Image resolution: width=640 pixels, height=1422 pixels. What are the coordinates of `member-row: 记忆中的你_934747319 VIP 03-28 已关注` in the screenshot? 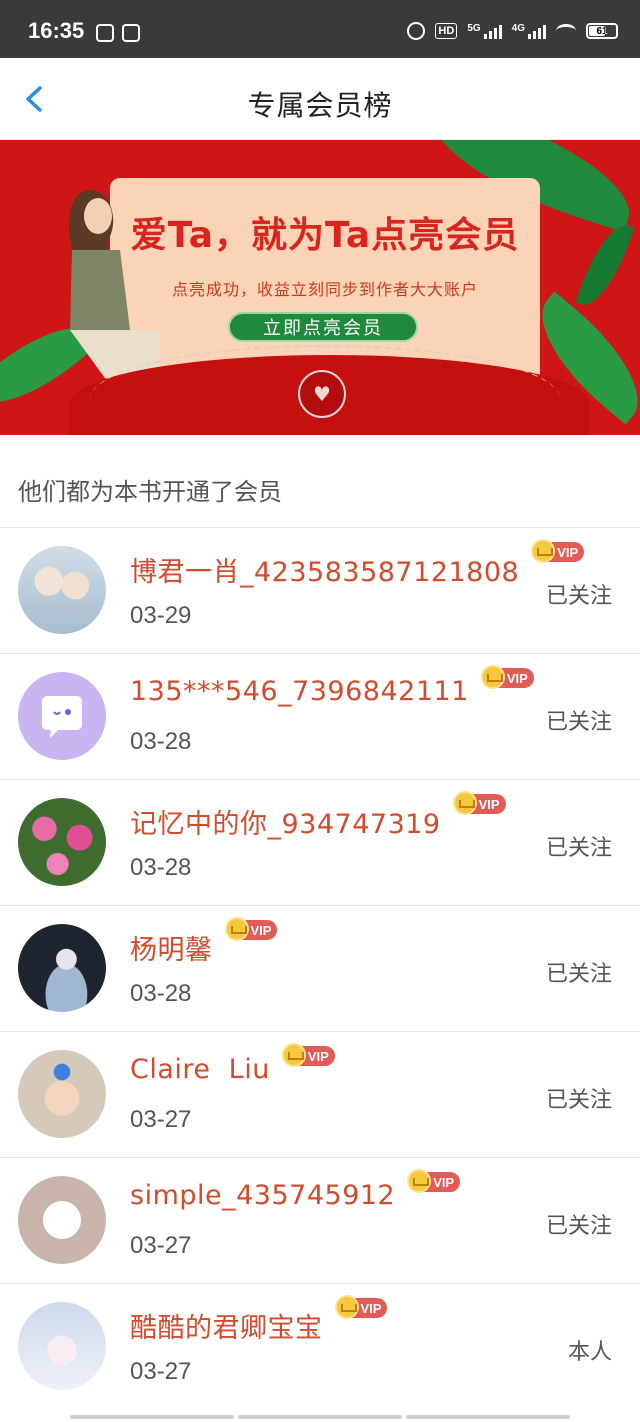 It's located at (320, 843).